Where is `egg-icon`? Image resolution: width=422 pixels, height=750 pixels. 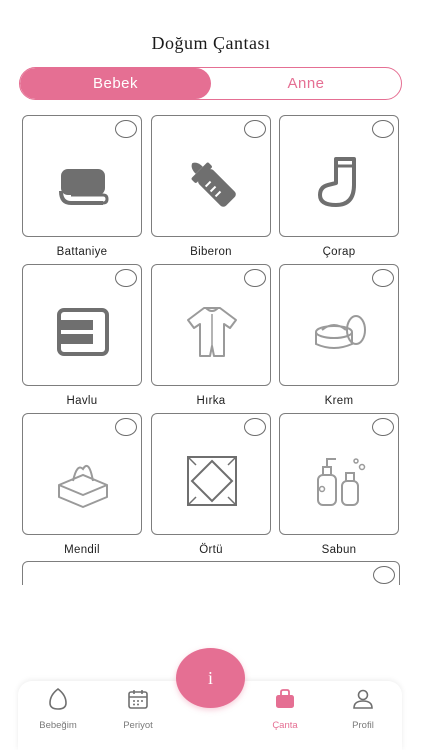
egg-icon is located at coordinates (58, 698).